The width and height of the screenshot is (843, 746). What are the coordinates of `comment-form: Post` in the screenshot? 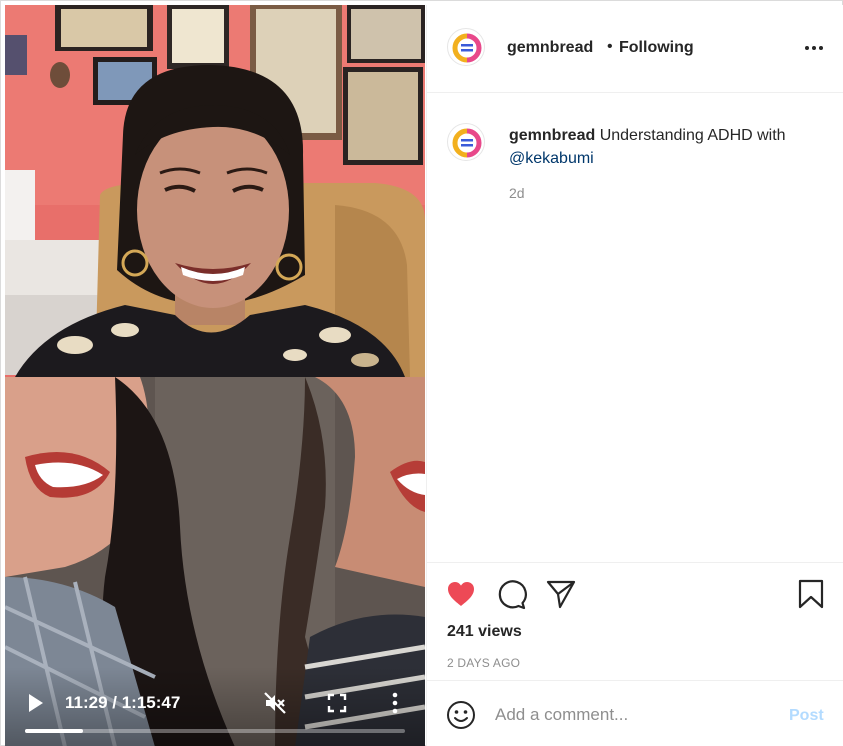 It's located at (635, 713).